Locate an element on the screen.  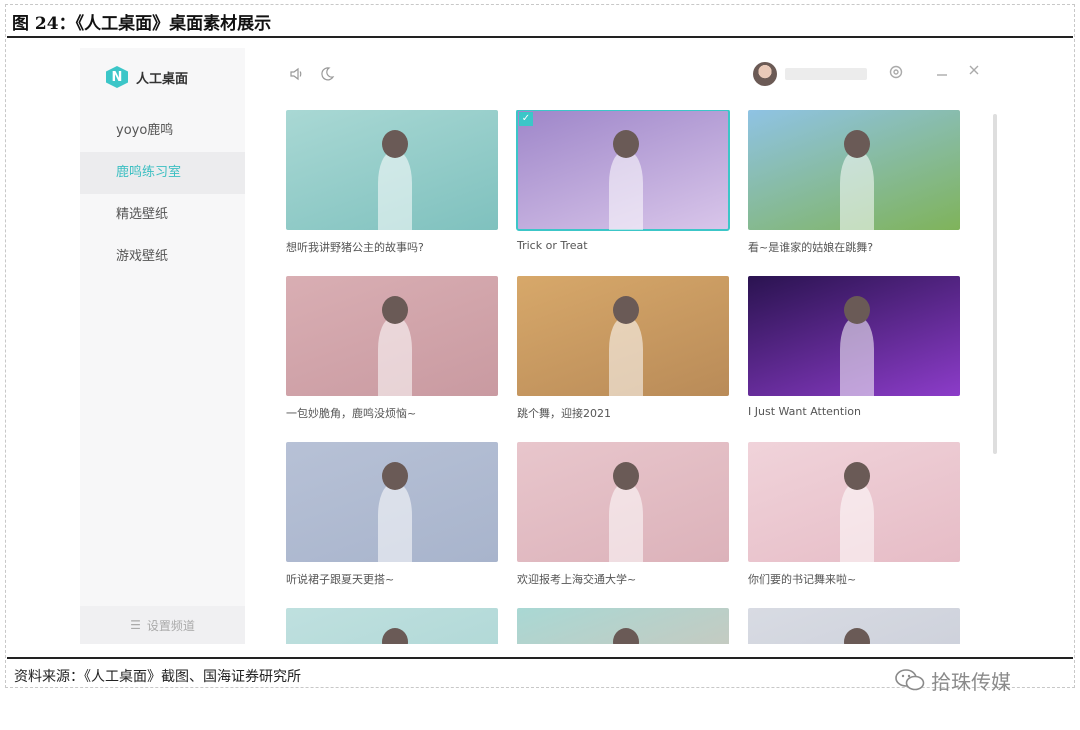
sidebar-item-1: 鹿鸣练习室 is located at coordinates (162, 173).